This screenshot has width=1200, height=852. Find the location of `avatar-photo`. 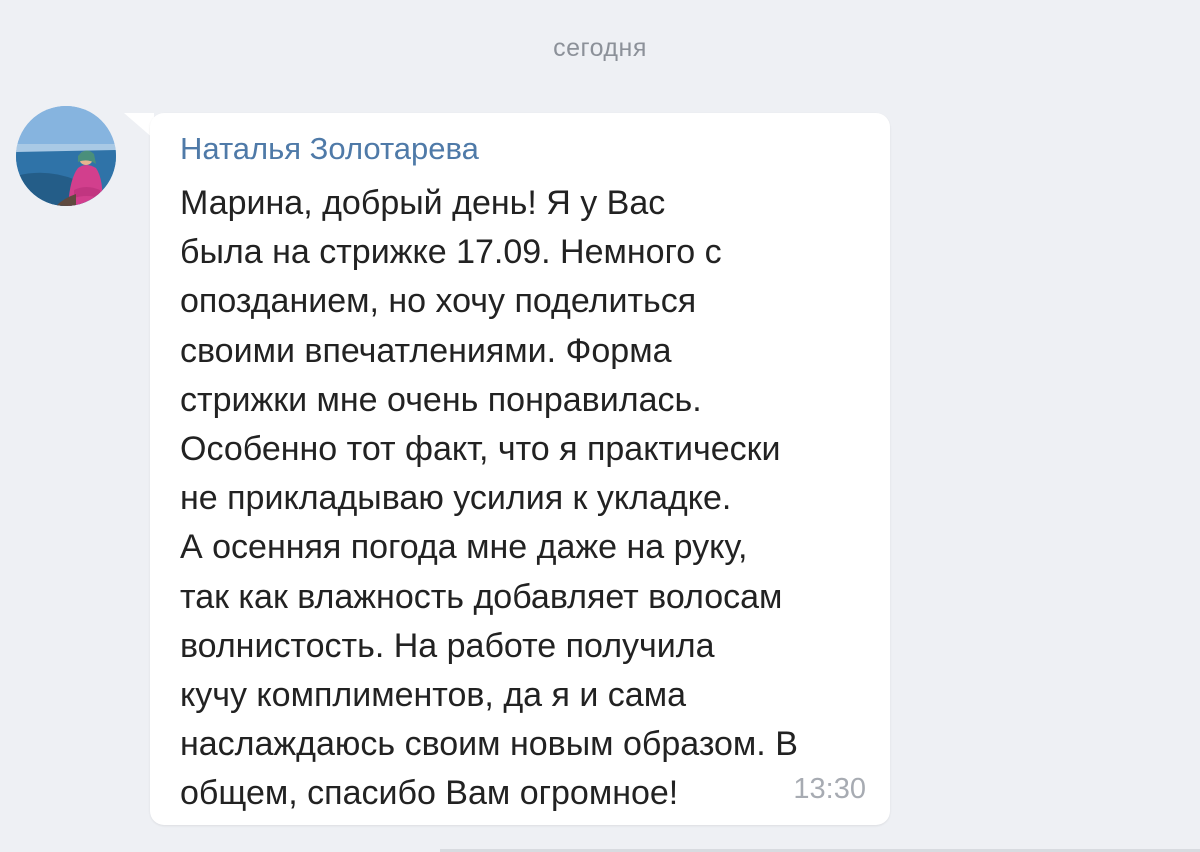

avatar-photo is located at coordinates (66, 156).